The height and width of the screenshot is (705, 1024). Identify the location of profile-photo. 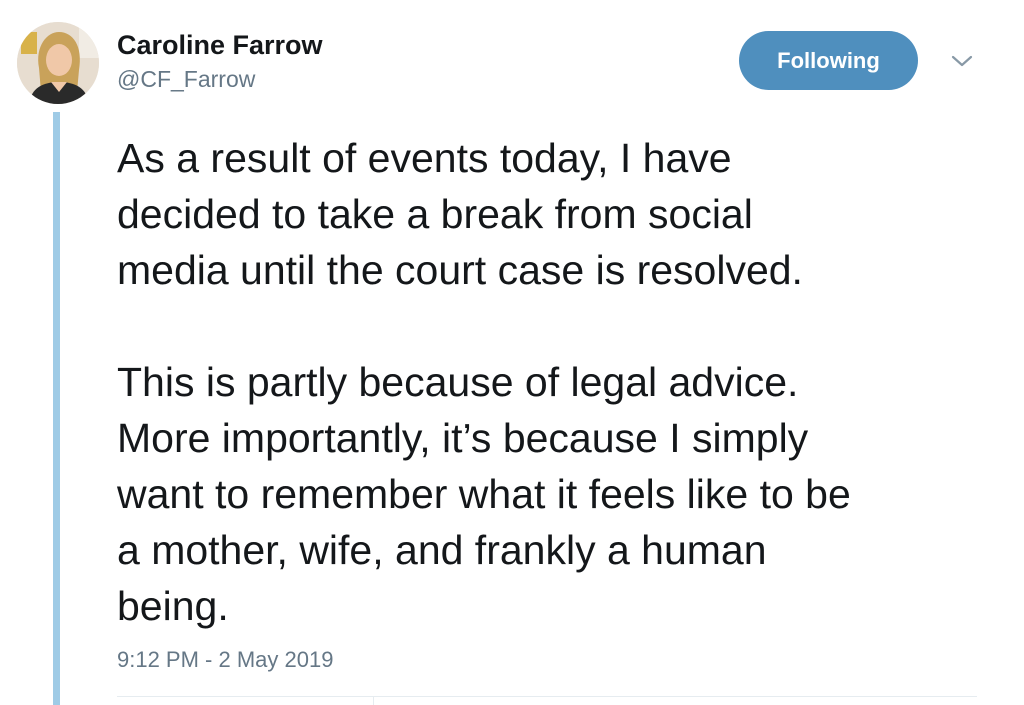
(58, 63).